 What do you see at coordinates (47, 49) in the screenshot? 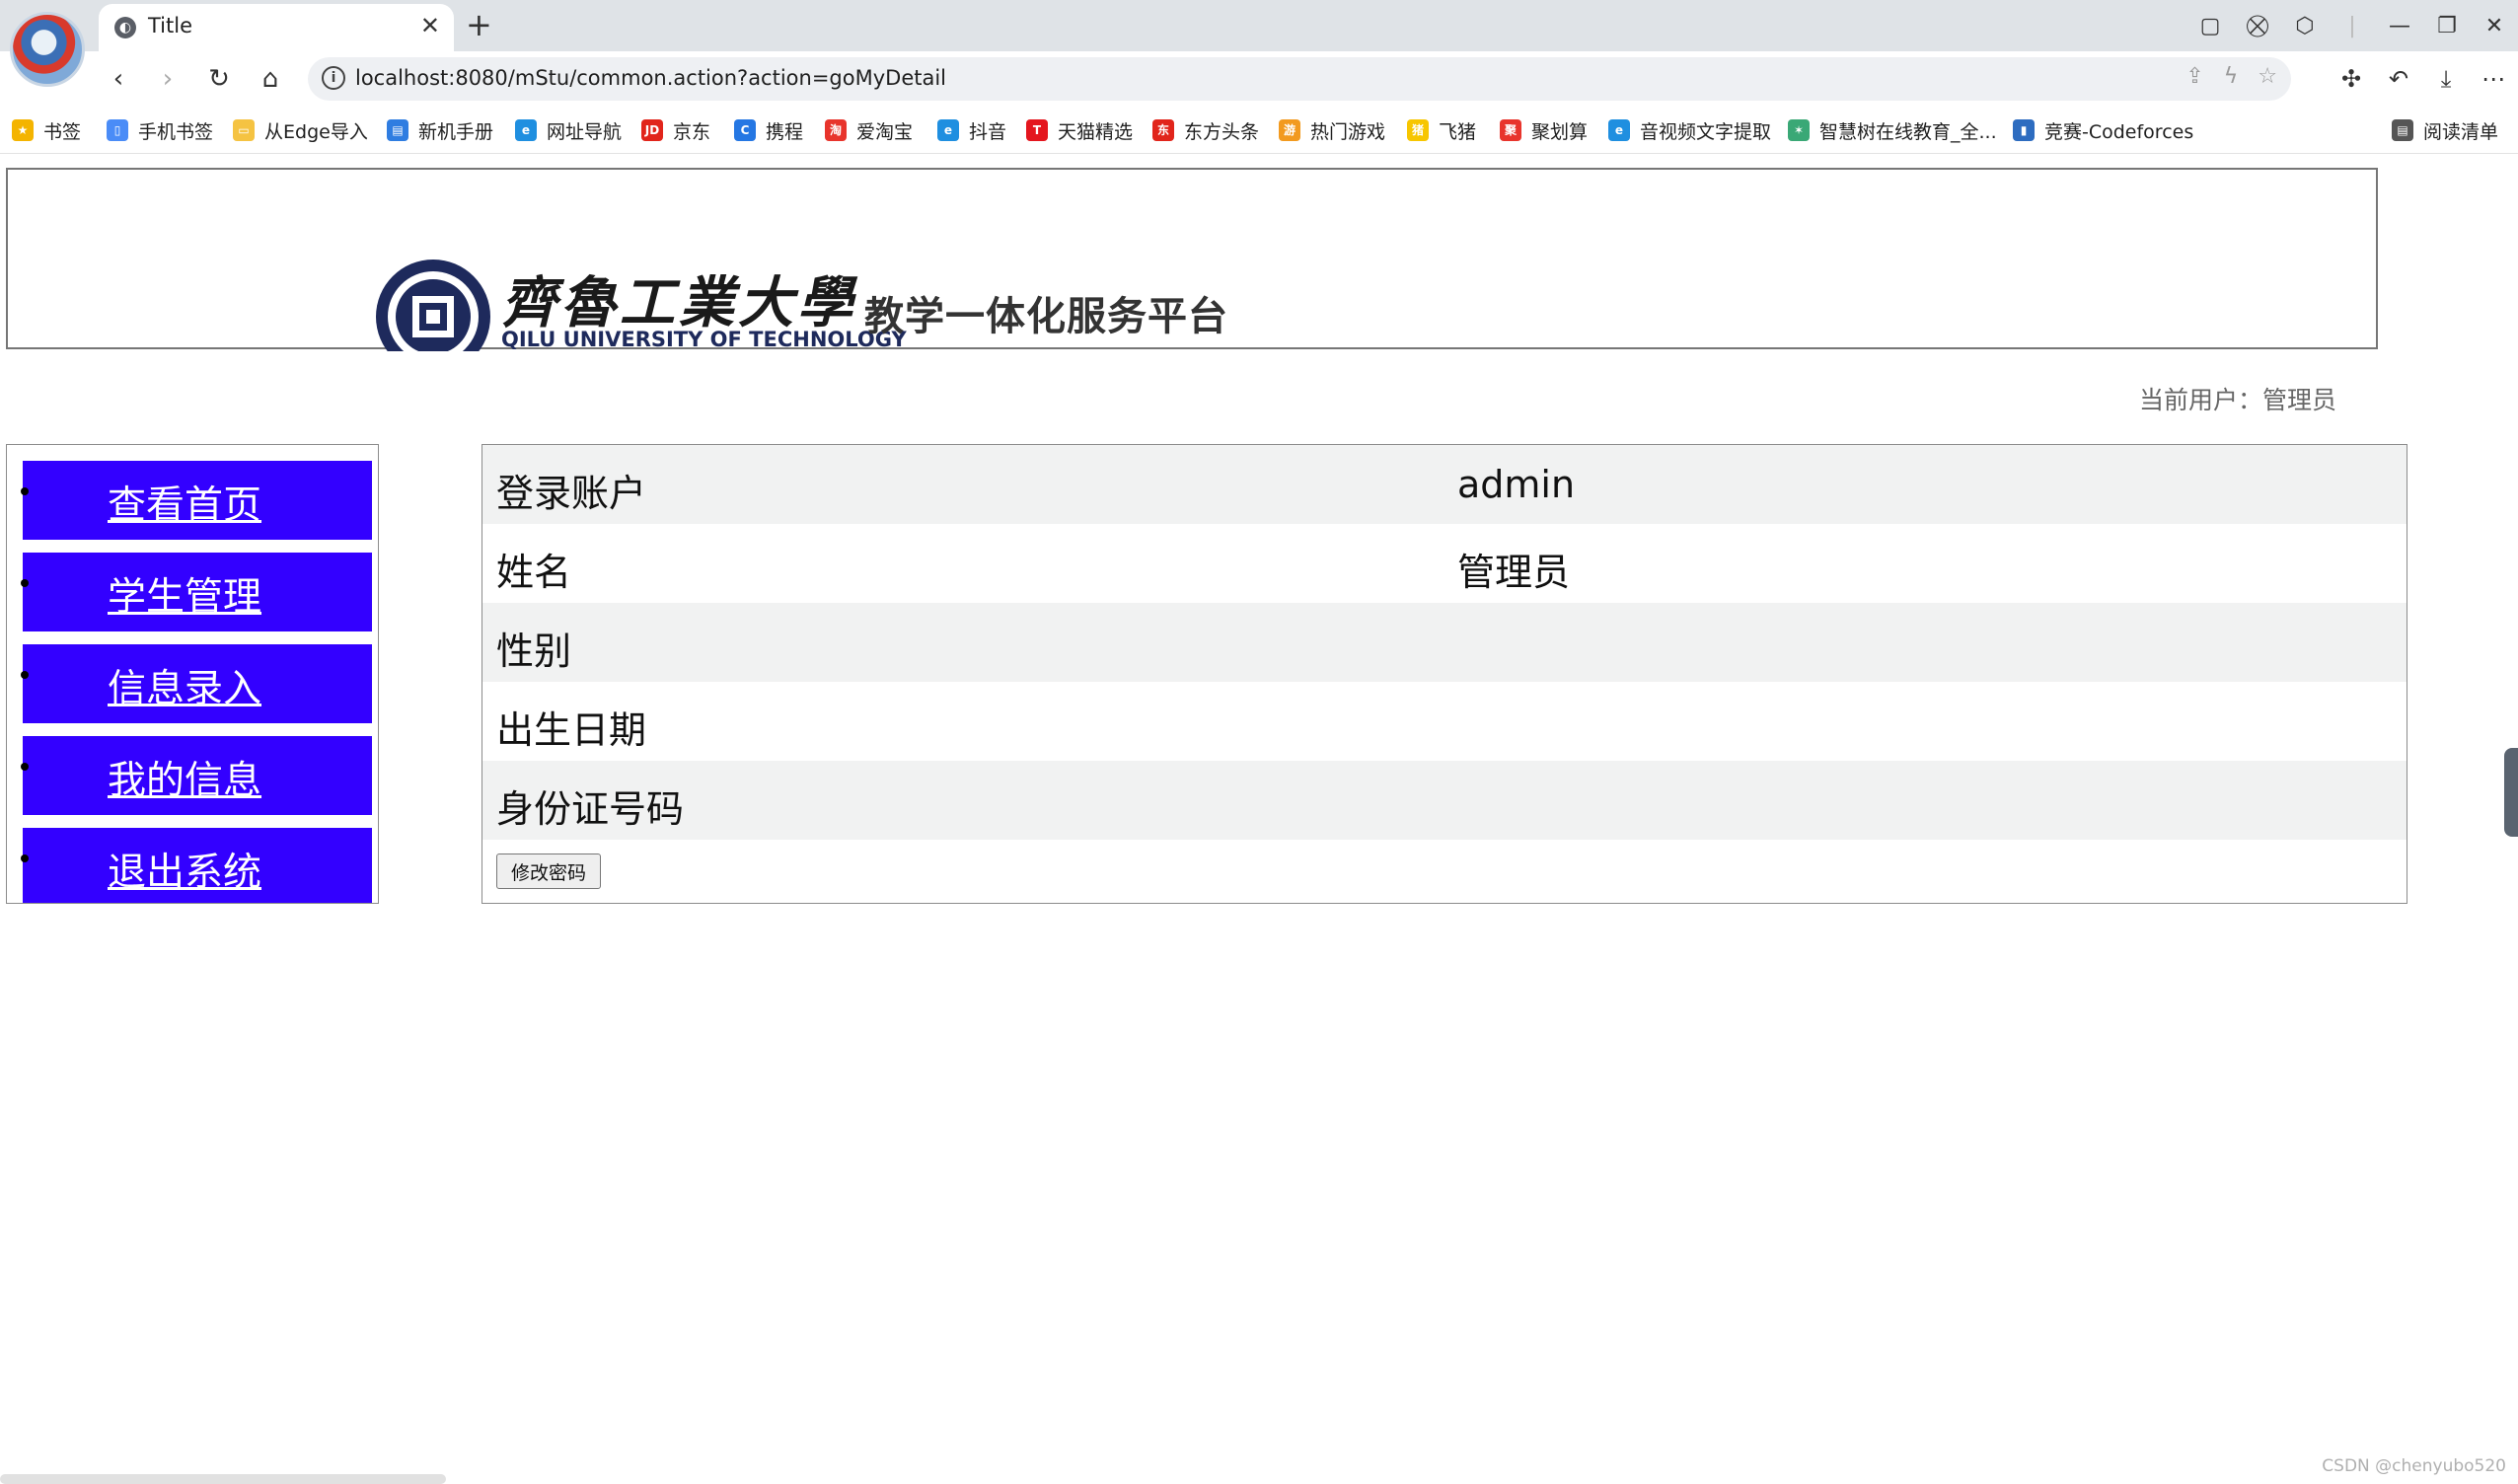
I see `profile-avatar` at bounding box center [47, 49].